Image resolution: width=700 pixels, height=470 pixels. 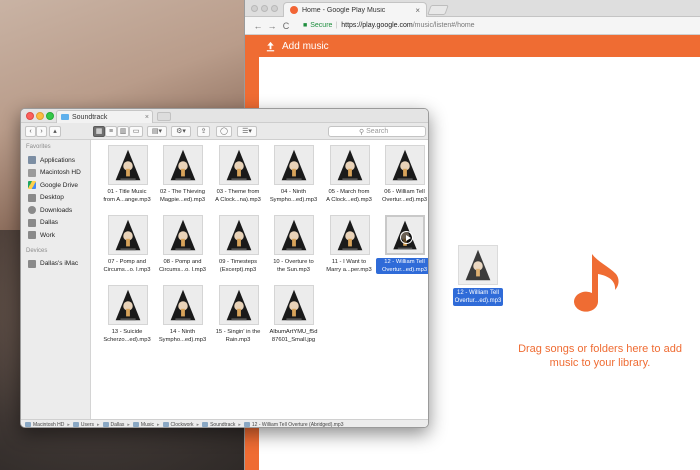 I want to click on file-item: 09 - Timesteps (Excerpt).mp3, so click(x=238, y=248).